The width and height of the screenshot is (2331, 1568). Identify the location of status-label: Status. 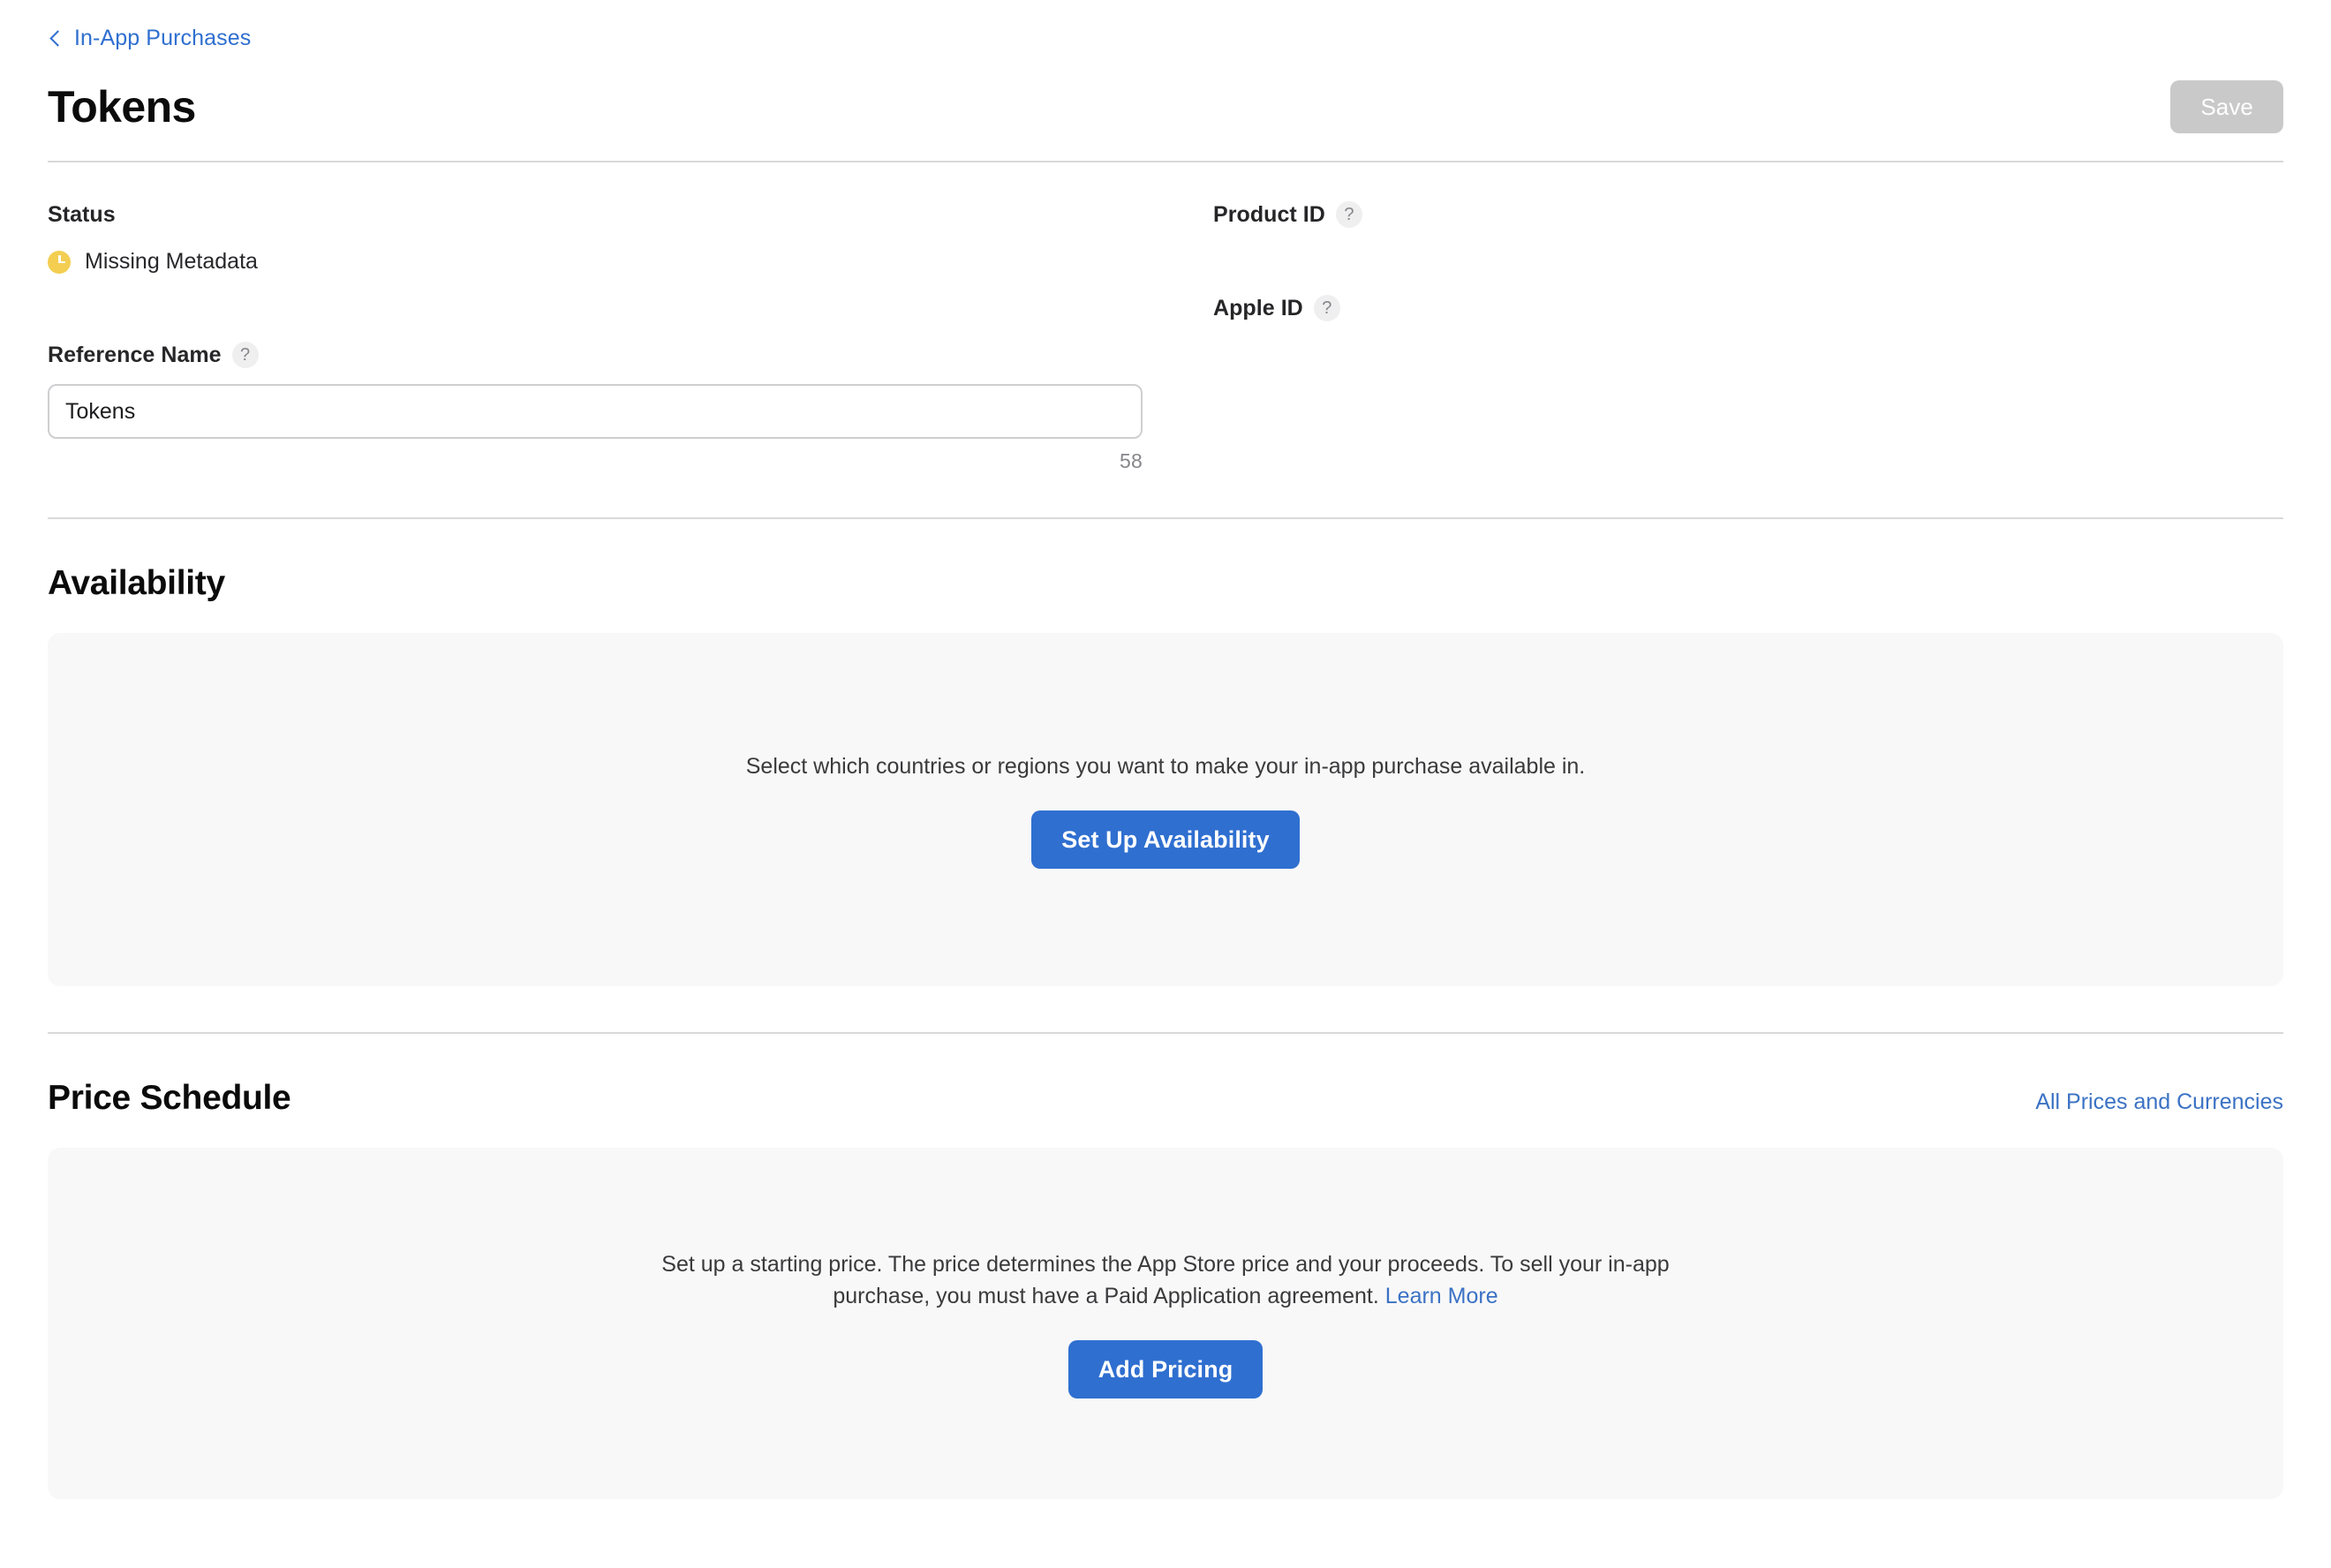
(631, 214).